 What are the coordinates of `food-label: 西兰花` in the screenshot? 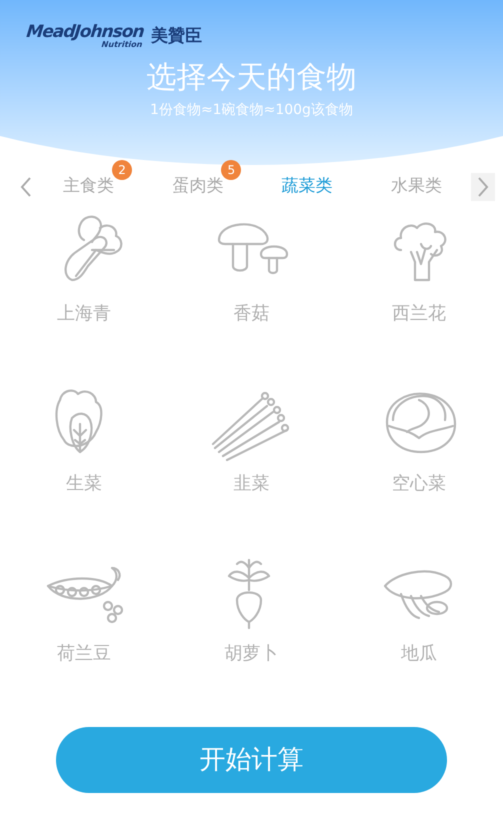 It's located at (419, 314).